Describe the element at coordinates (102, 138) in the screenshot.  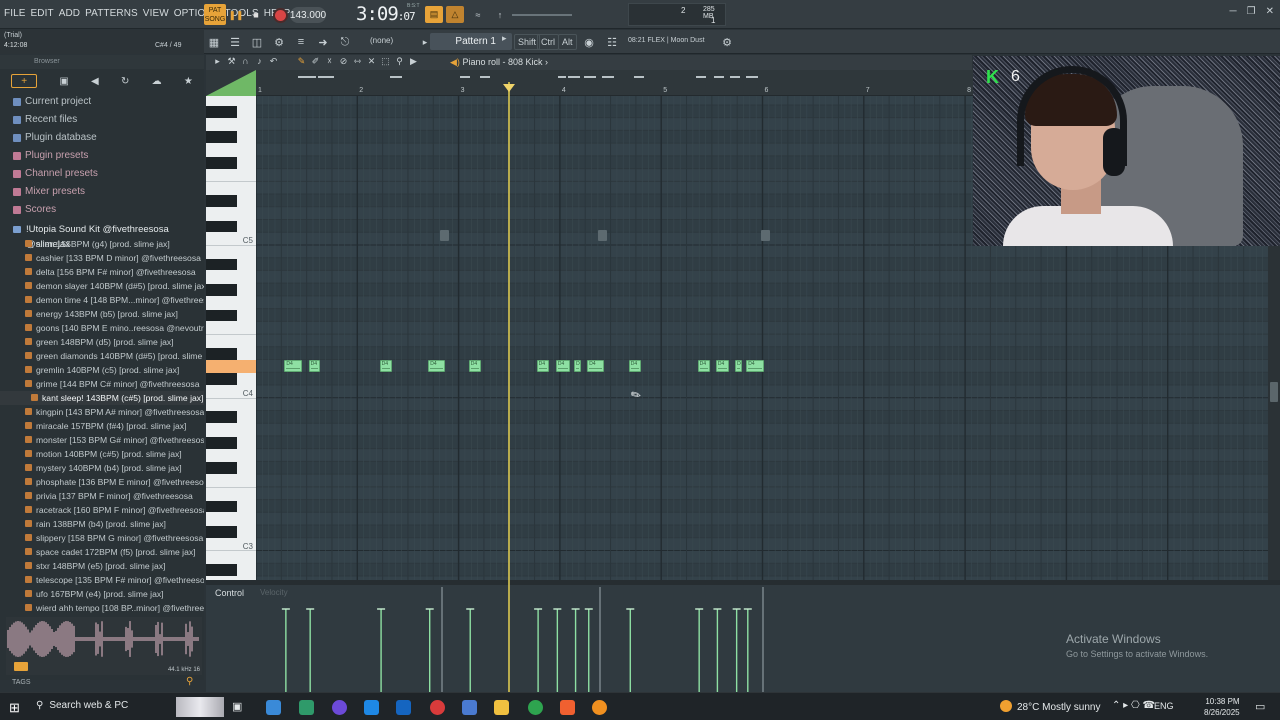
I see `browser-category: Plugin database` at that location.